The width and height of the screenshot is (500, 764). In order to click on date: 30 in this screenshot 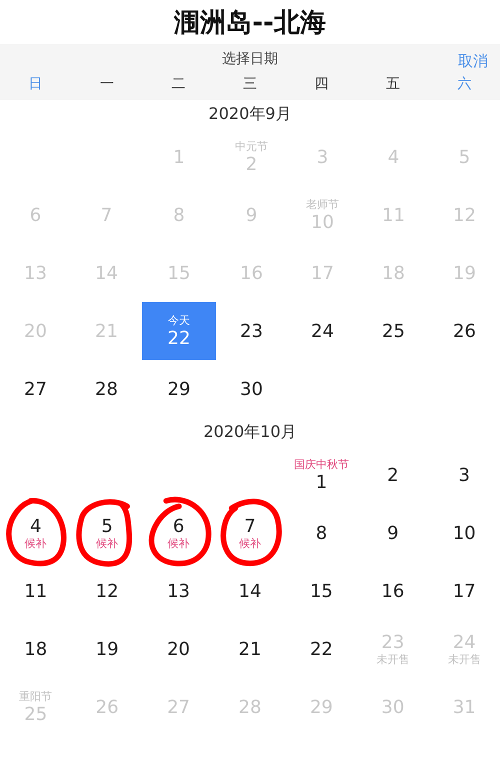, I will do `click(252, 389)`.